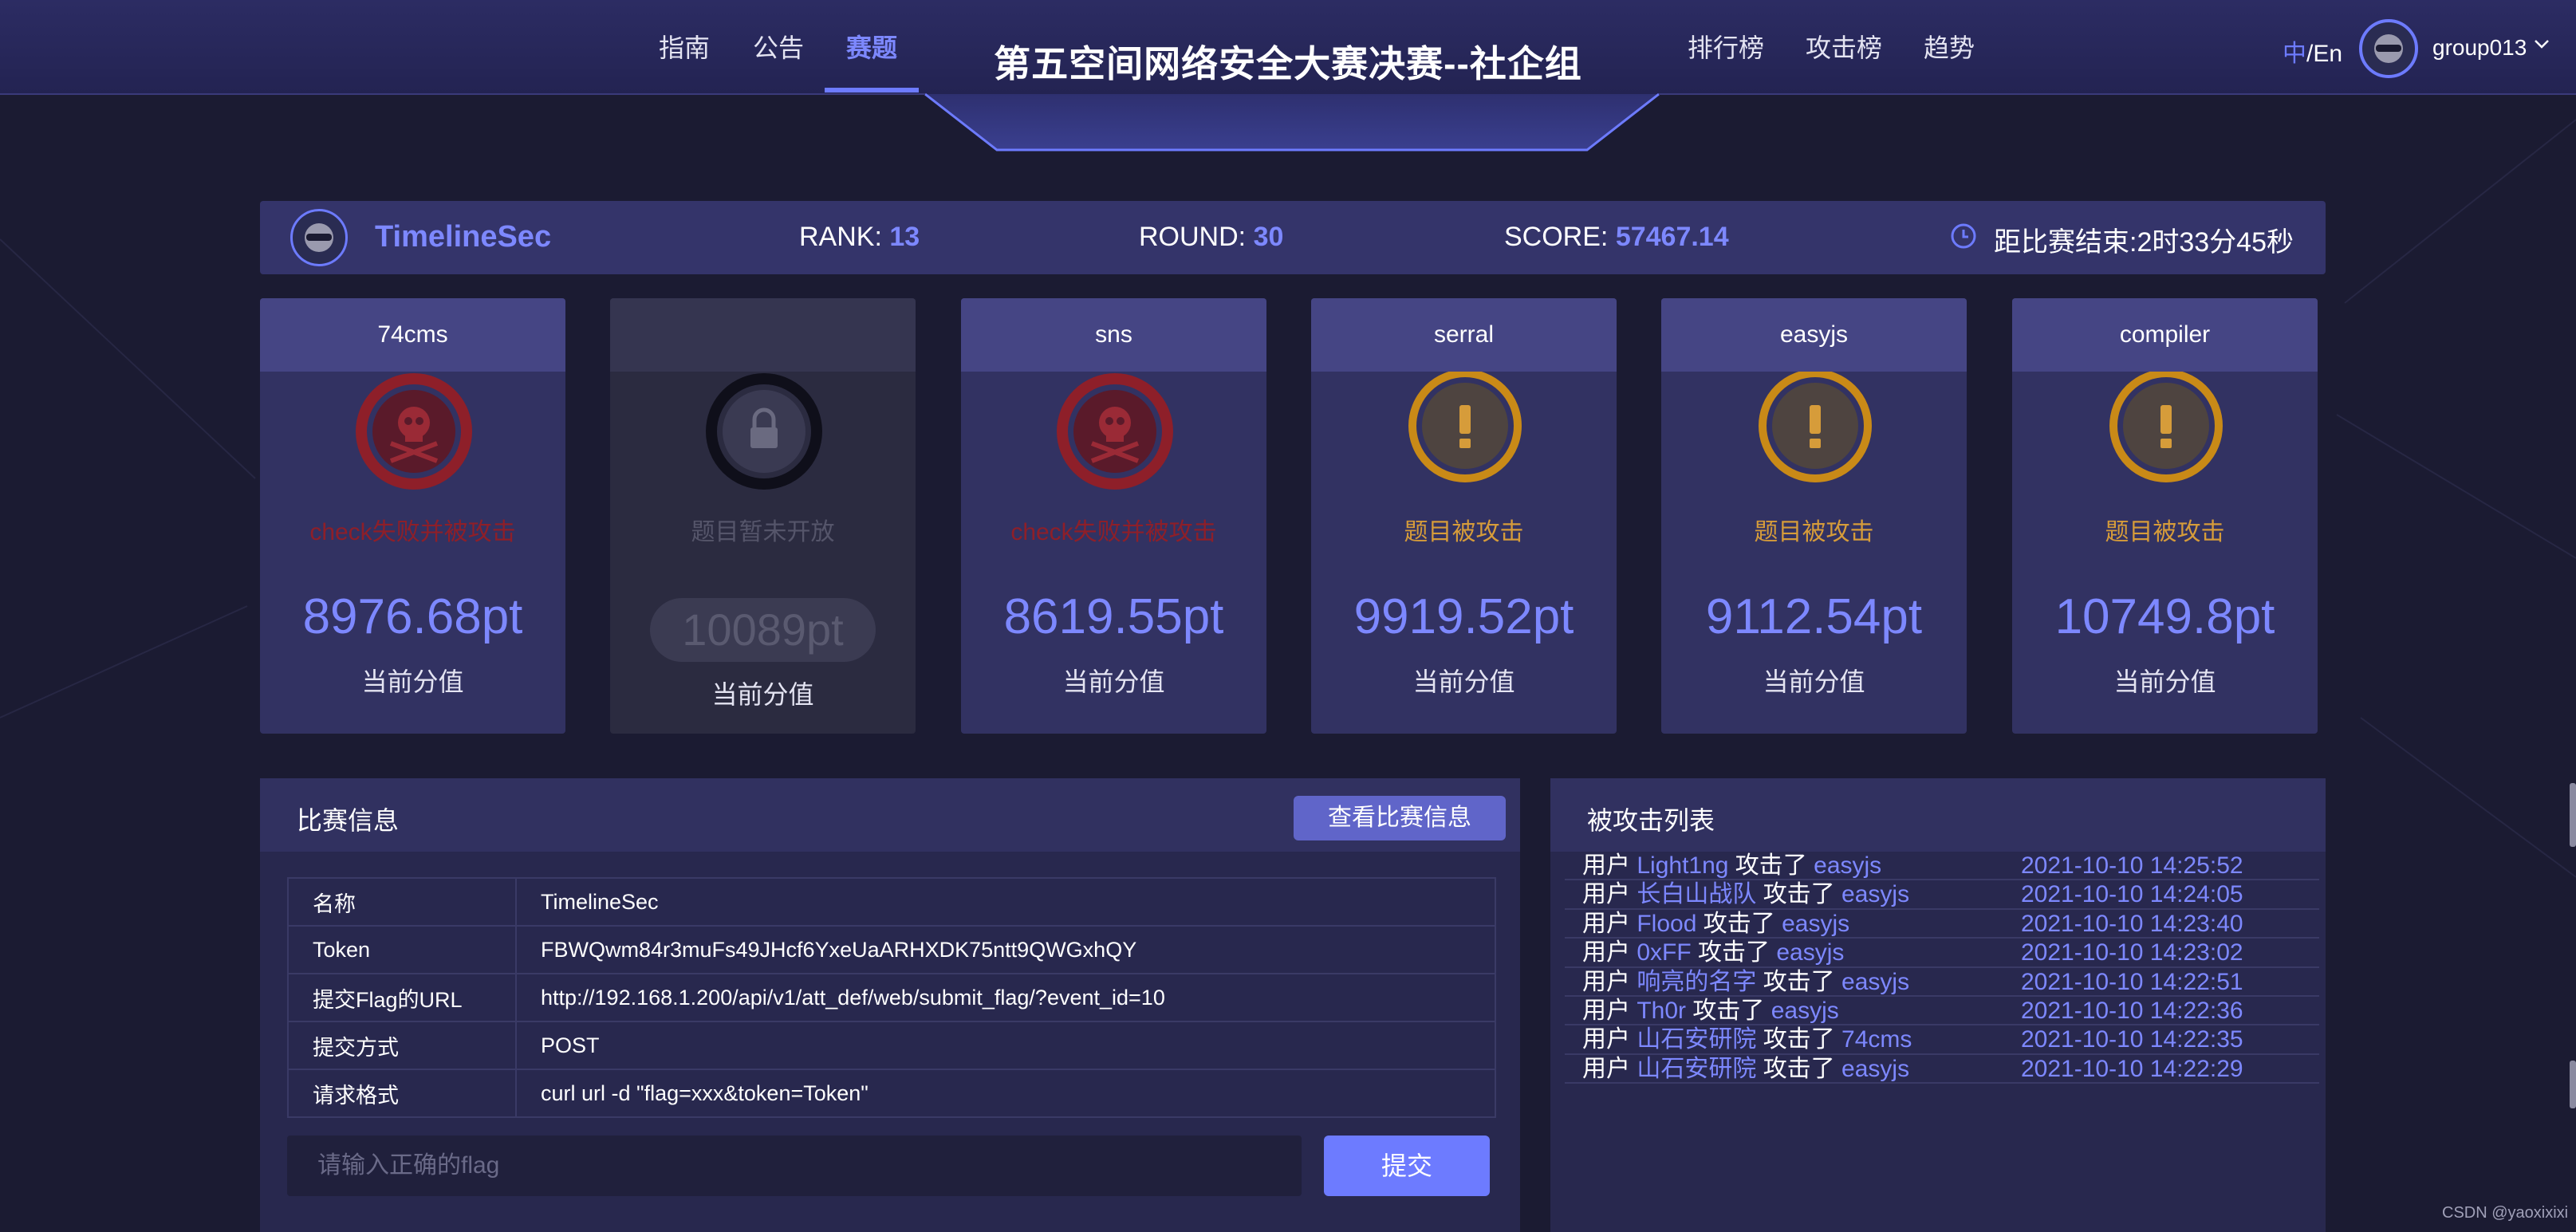  I want to click on lang-zh: 中, so click(2294, 54).